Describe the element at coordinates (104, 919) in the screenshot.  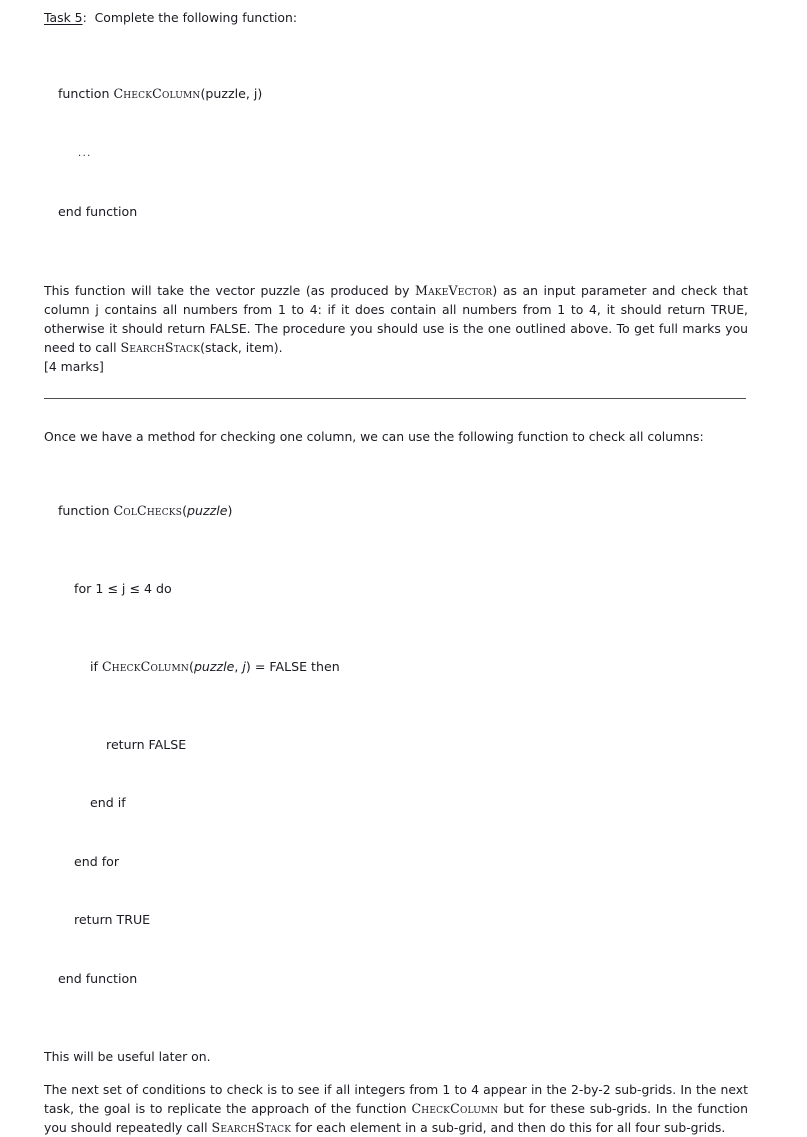
I see `code-line-return-true: return TRUE` at that location.